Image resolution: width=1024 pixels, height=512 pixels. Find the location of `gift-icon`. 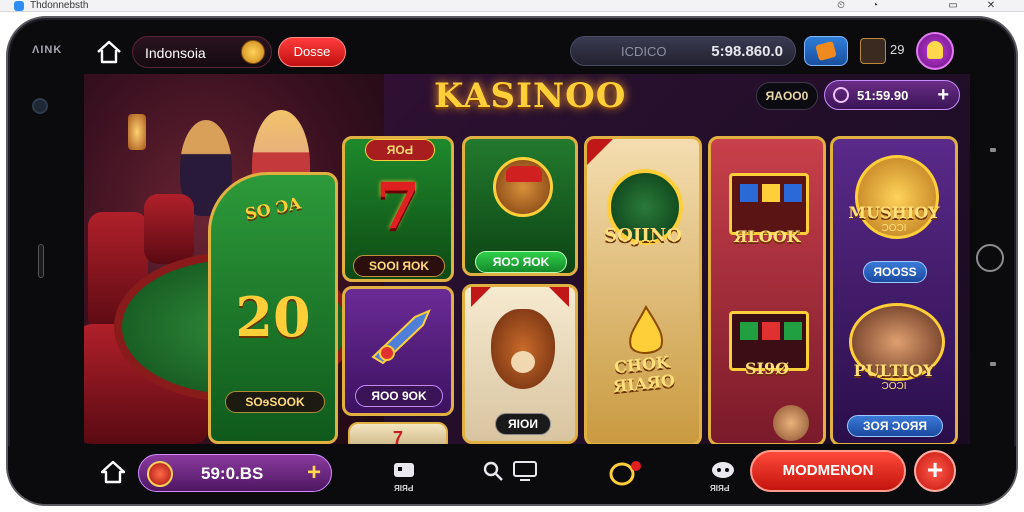

gift-icon is located at coordinates (826, 51).